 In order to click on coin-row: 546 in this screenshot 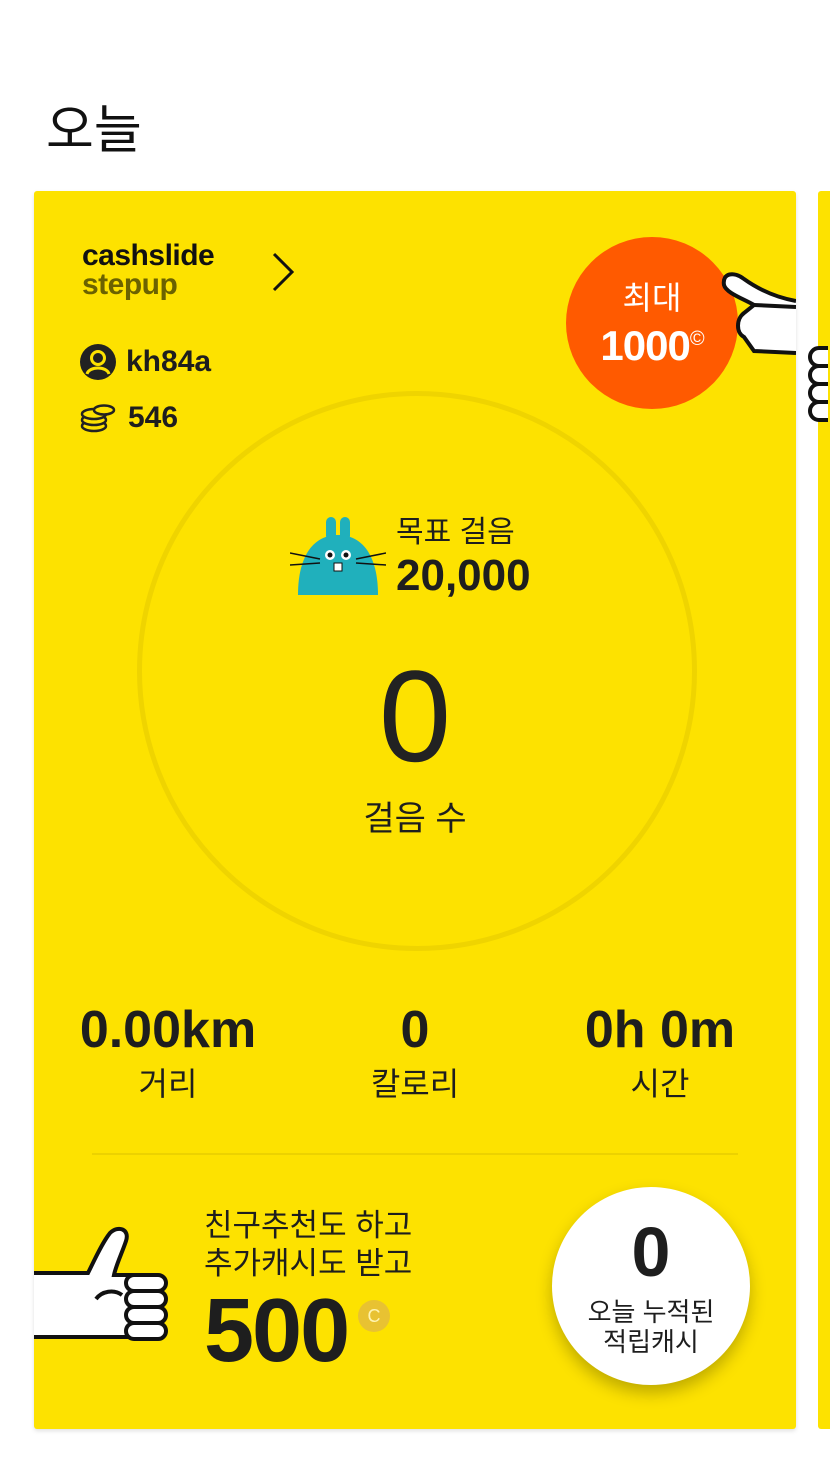, I will do `click(129, 418)`.